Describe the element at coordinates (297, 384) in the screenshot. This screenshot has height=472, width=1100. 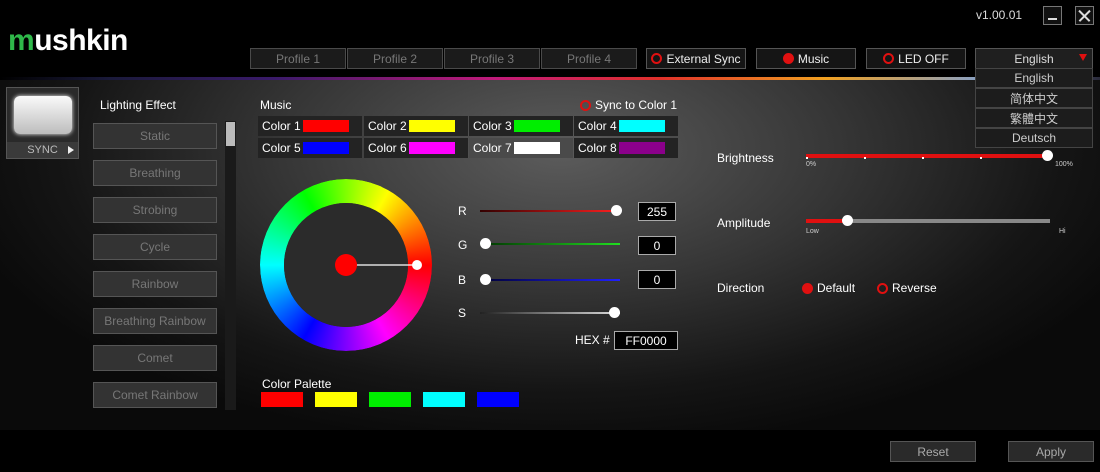
I see `color-palette-title: Color Palette` at that location.